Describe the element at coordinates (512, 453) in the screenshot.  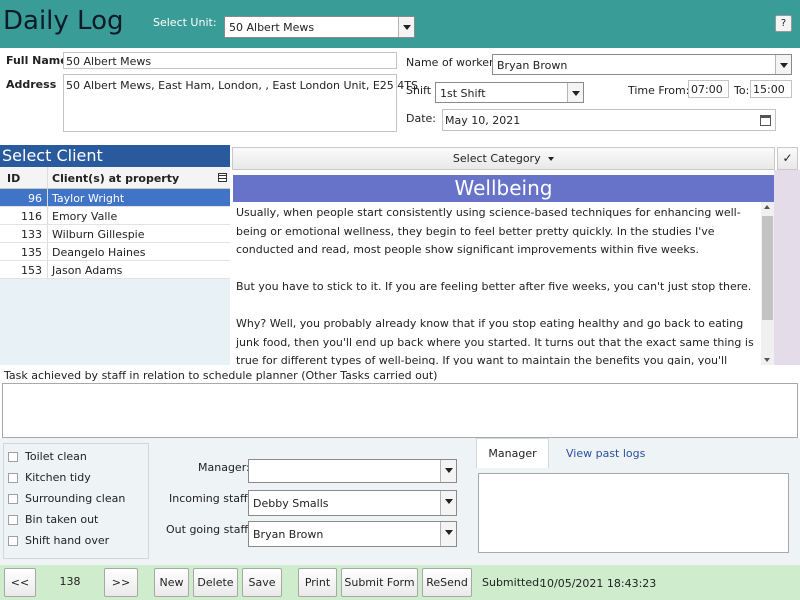
I see `tab-manager: Manager` at that location.